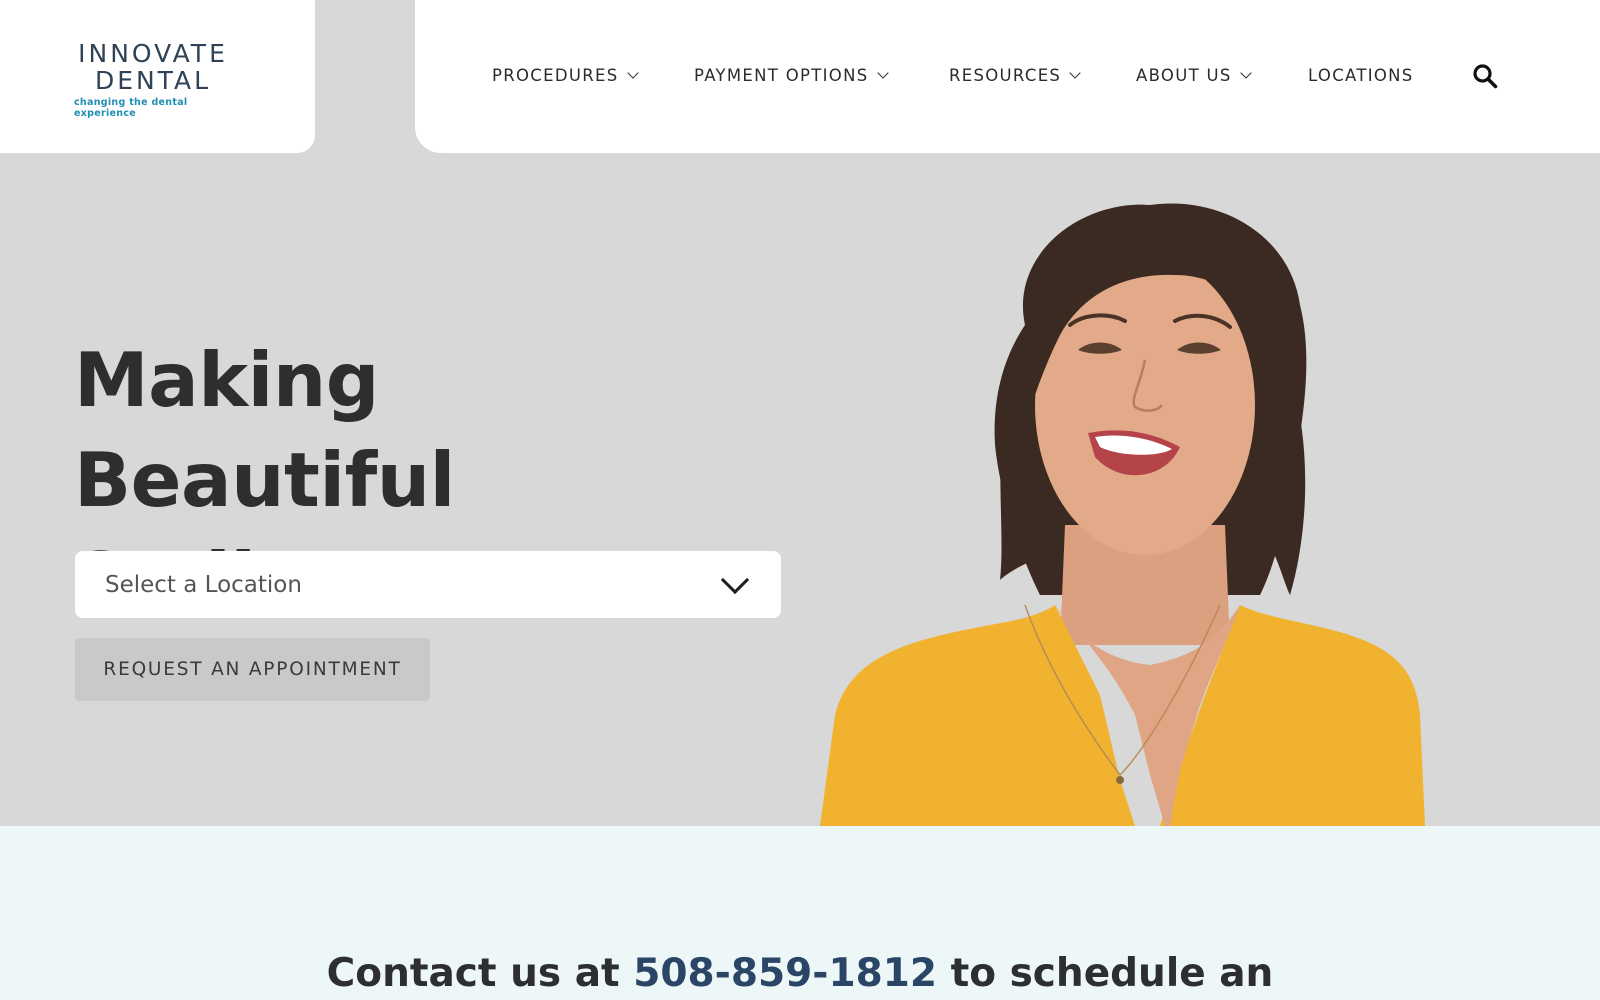 This screenshot has height=1000, width=1600. I want to click on nav-item-label: ABOUT US, so click(1184, 75).